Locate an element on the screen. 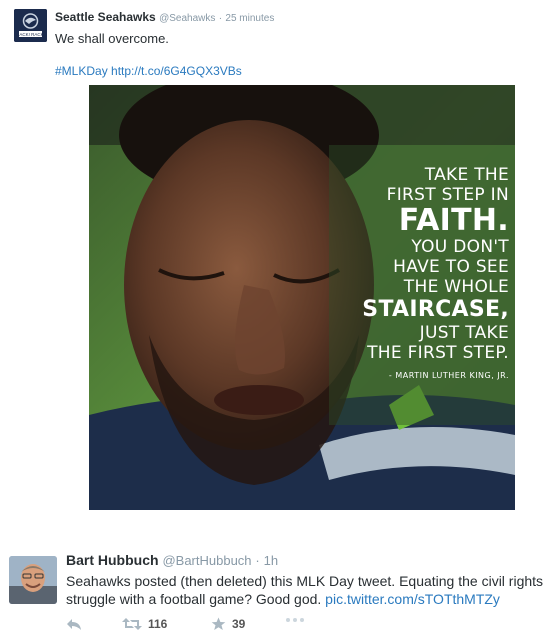 This screenshot has height=643, width=558. tweet2-pic-link: pic.twitter.com/sTOTthMTZy is located at coordinates (412, 599).